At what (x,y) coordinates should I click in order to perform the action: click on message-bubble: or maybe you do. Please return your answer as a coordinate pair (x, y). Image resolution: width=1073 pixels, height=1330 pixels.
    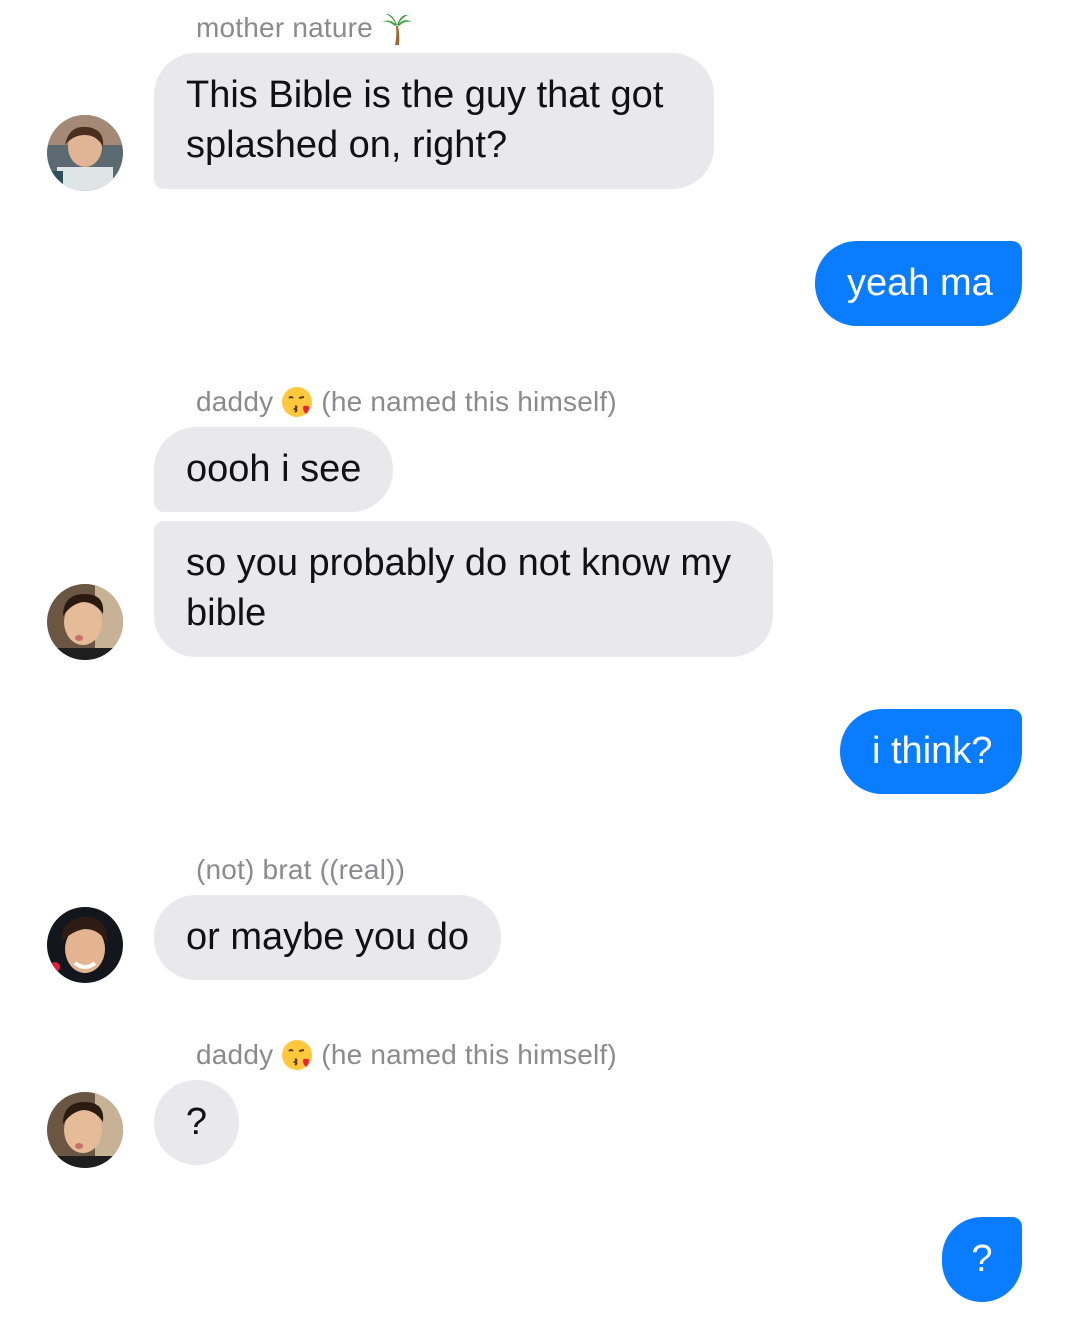
    Looking at the image, I should click on (327, 937).